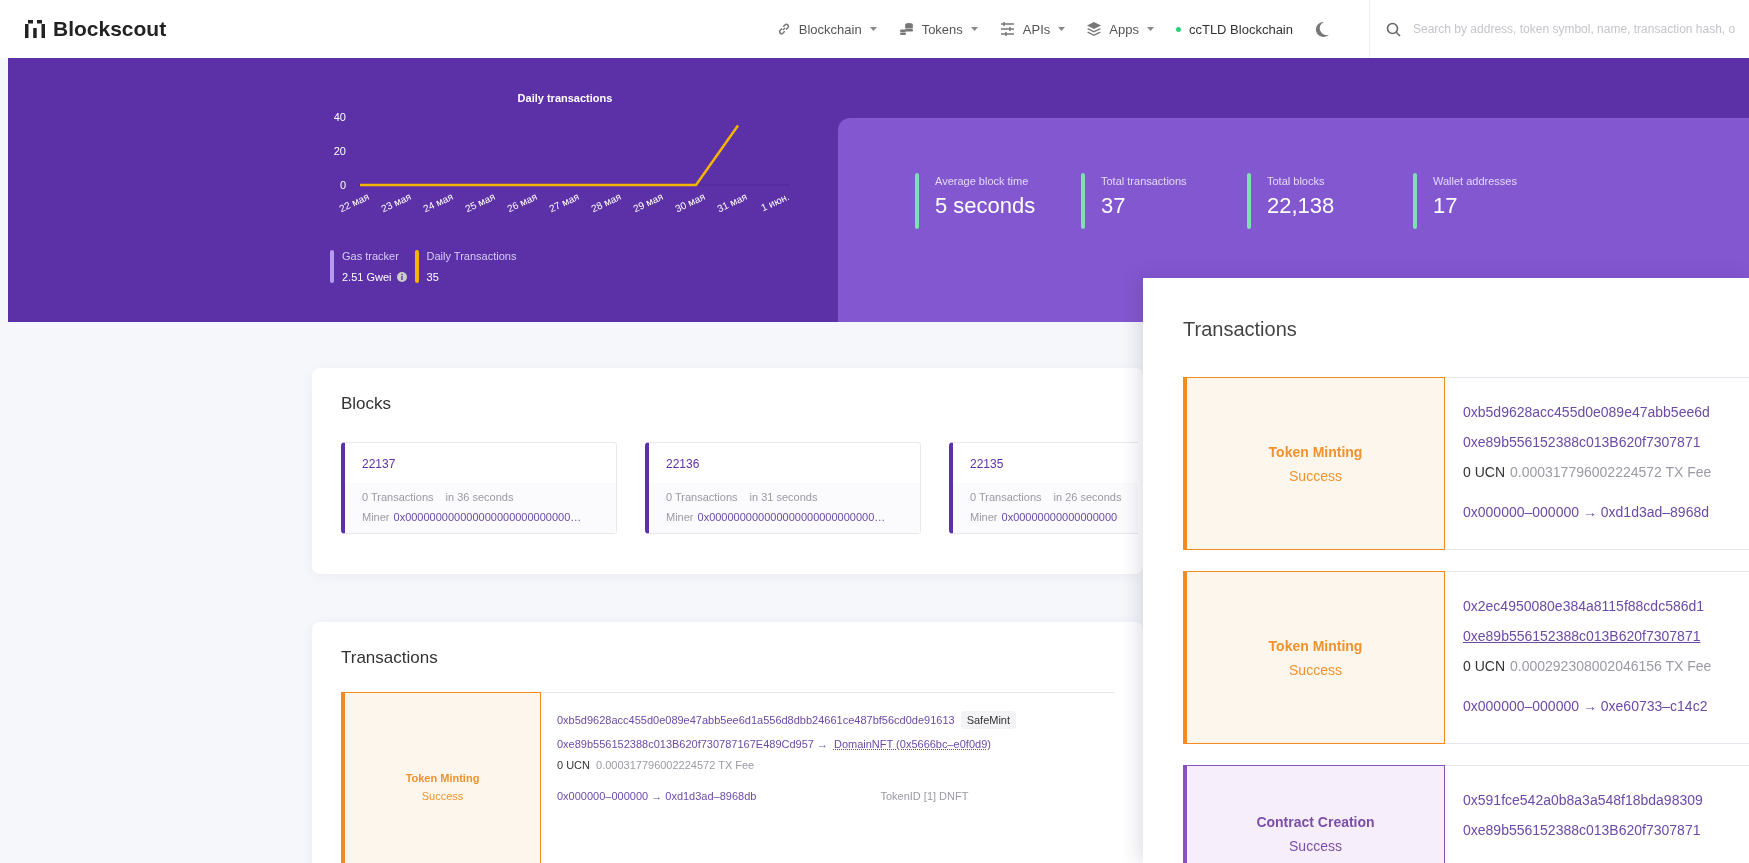 Image resolution: width=1749 pixels, height=863 pixels. I want to click on legend-label: Gas tracker, so click(371, 256).